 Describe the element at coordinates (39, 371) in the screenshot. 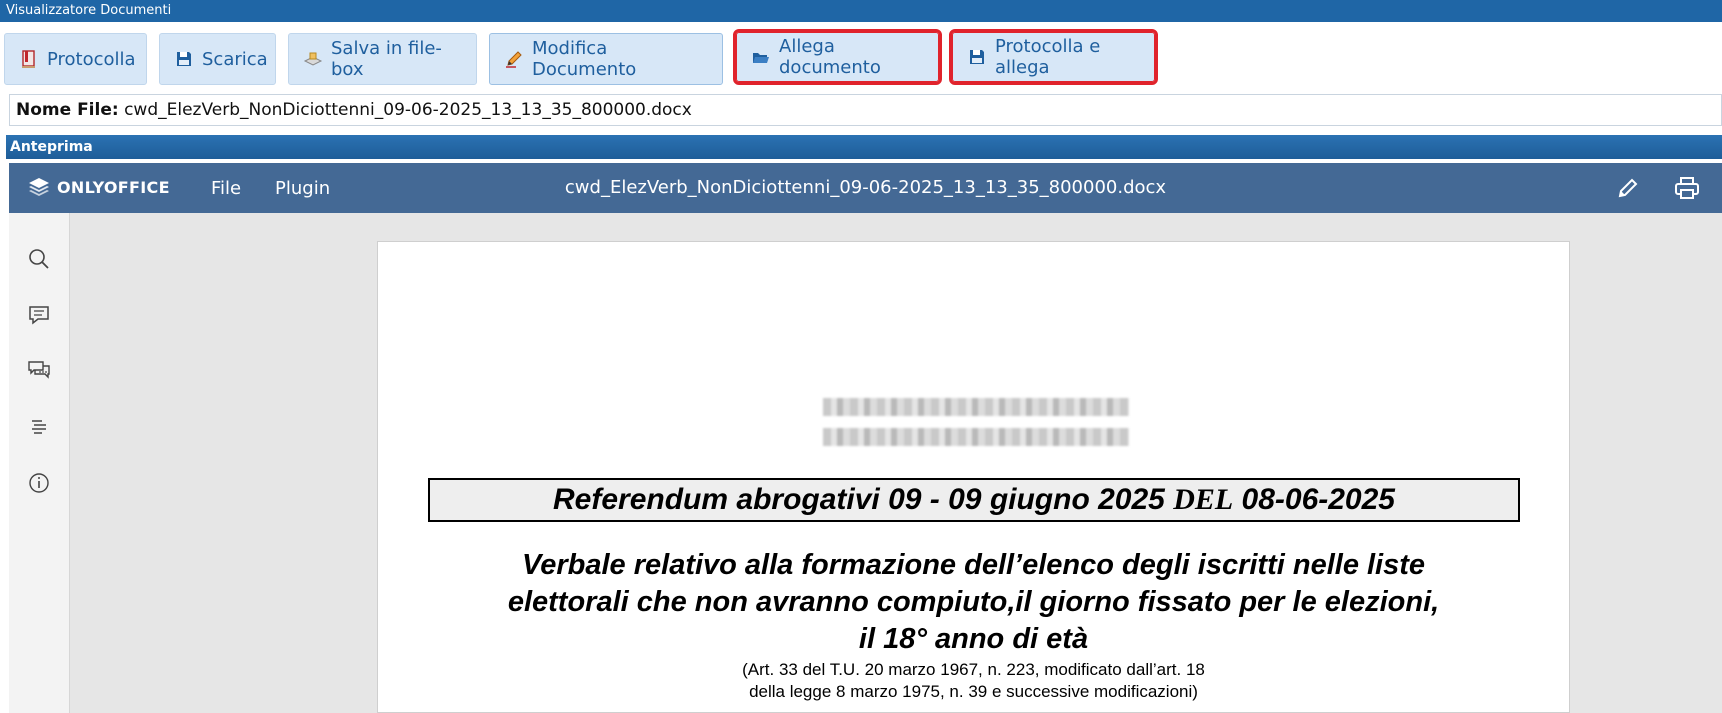

I see `chat-icon` at that location.